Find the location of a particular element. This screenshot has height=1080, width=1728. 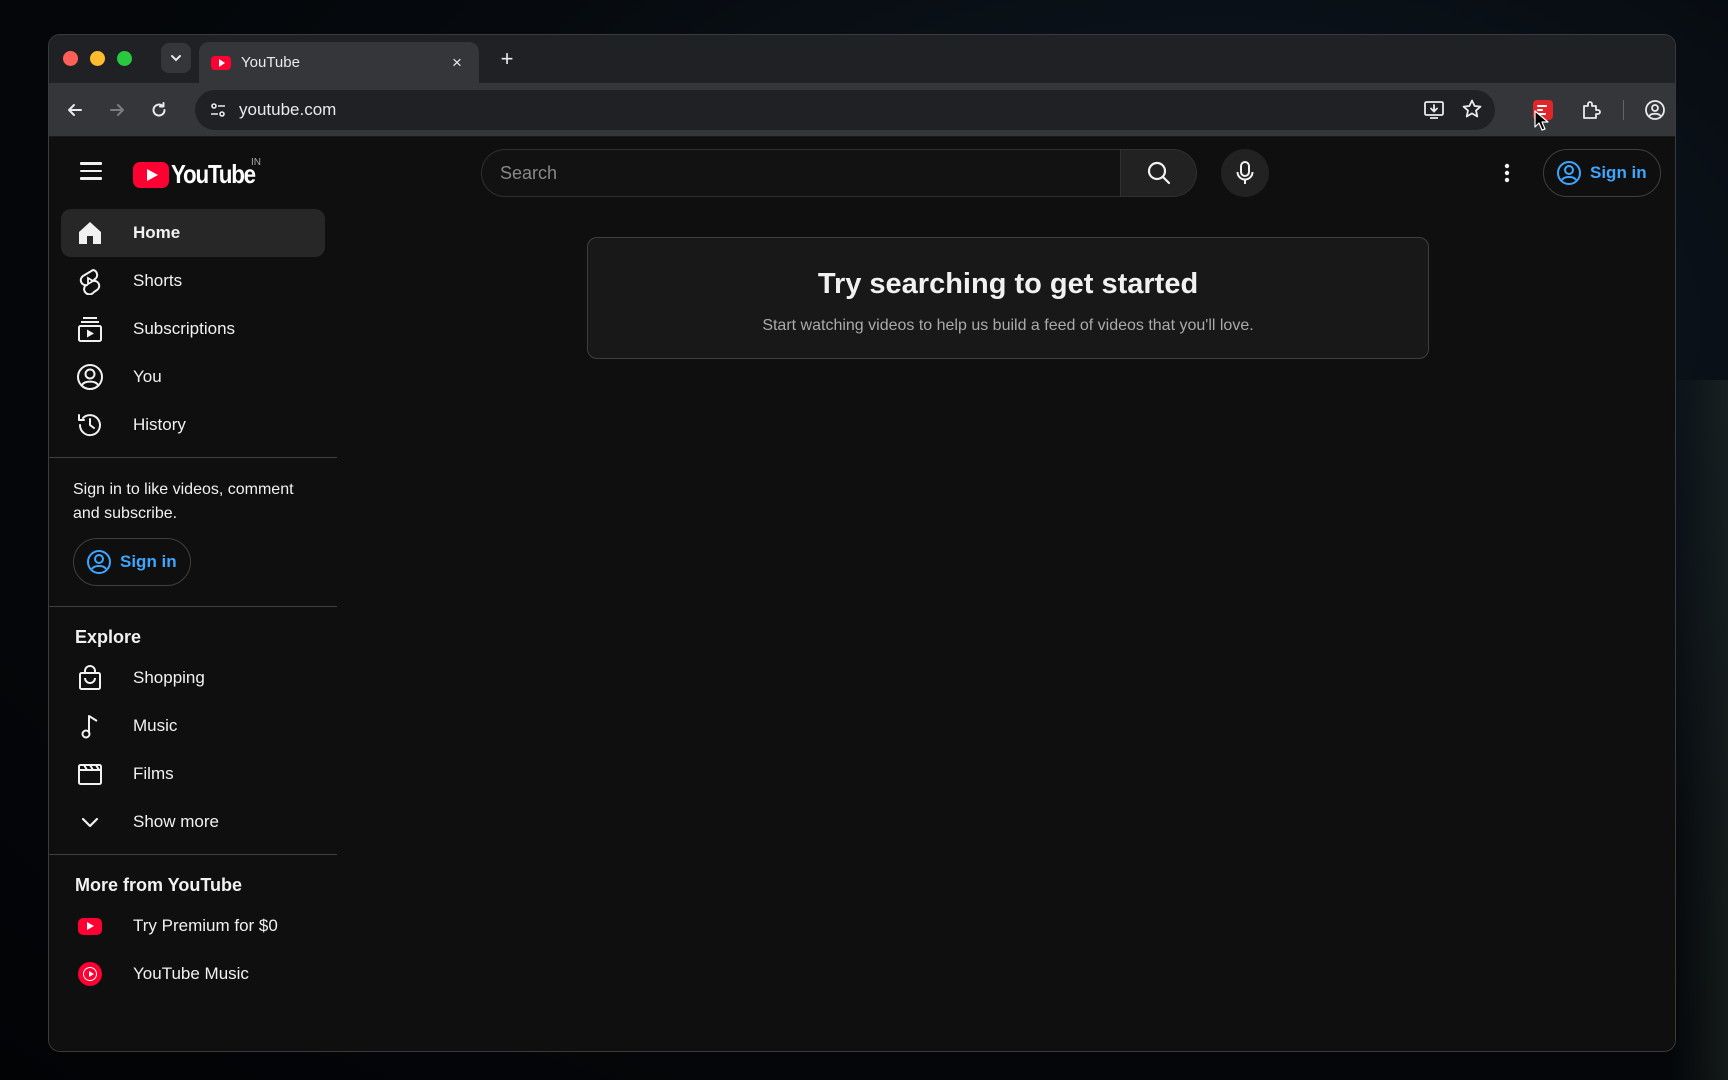

header-sign-in-button: Sign in is located at coordinates (1602, 173).